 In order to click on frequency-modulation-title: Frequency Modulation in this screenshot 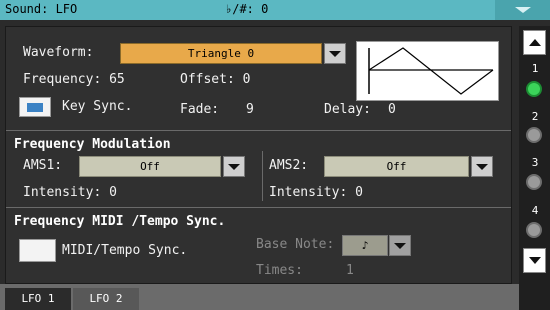, I will do `click(92, 144)`.